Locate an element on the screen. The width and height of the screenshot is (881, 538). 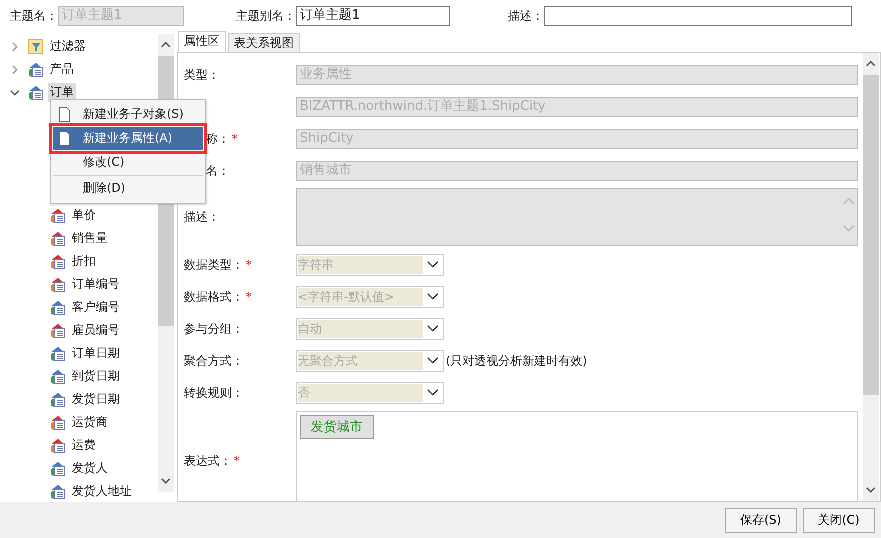
field-label: 聚合方式： is located at coordinates (214, 361).